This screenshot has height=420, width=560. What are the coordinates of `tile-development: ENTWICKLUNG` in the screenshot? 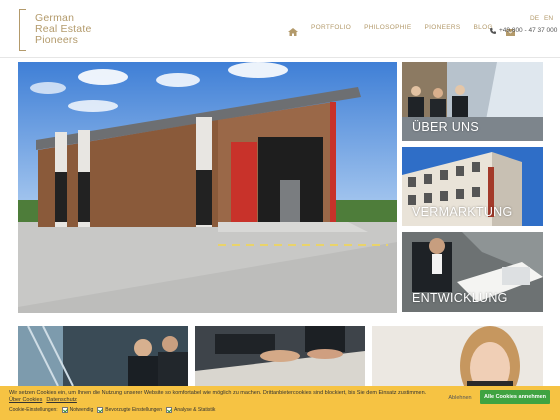 It's located at (472, 272).